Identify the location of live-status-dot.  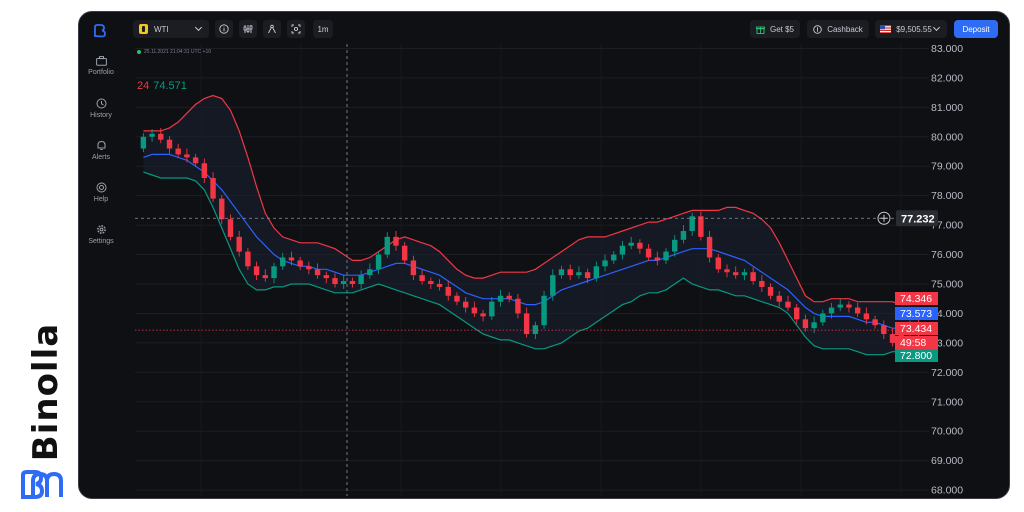
(139, 51).